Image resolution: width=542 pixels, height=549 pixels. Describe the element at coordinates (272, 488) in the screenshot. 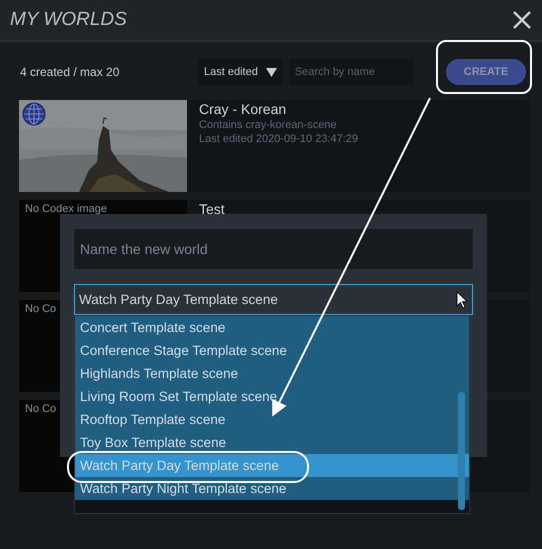

I see `template-option: Watch Party Night Template scene` at that location.